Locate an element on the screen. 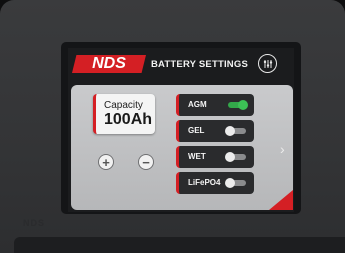  page-title: BATTERY SETTINGS is located at coordinates (199, 64).